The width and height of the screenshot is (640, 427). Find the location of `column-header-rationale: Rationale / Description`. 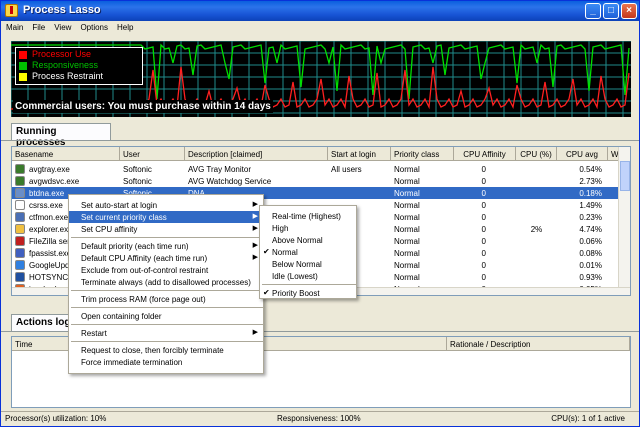

column-header-rationale: Rationale / Description is located at coordinates (538, 344).